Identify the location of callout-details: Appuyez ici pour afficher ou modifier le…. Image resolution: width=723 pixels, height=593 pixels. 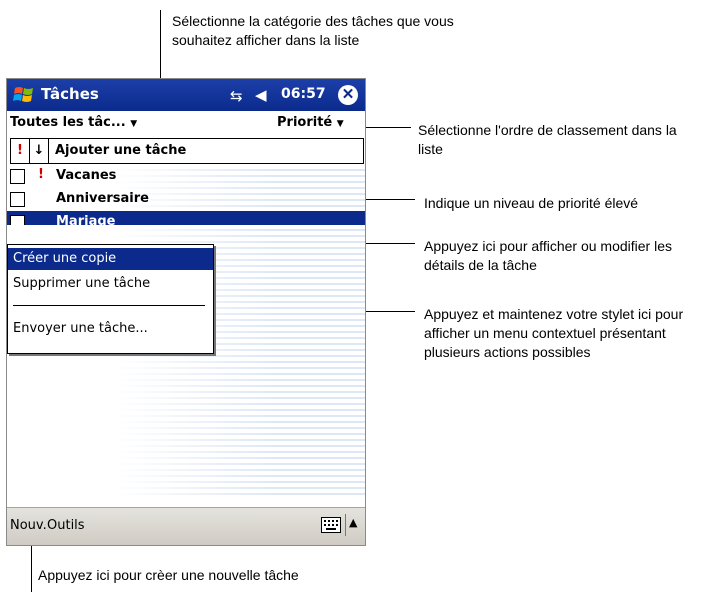
(548, 255).